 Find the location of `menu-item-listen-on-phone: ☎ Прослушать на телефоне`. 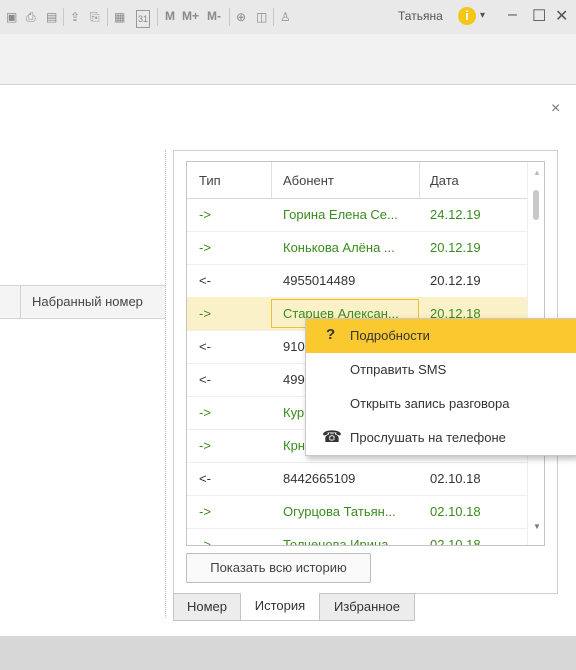

menu-item-listen-on-phone: ☎ Прослушать на телефоне is located at coordinates (441, 438).